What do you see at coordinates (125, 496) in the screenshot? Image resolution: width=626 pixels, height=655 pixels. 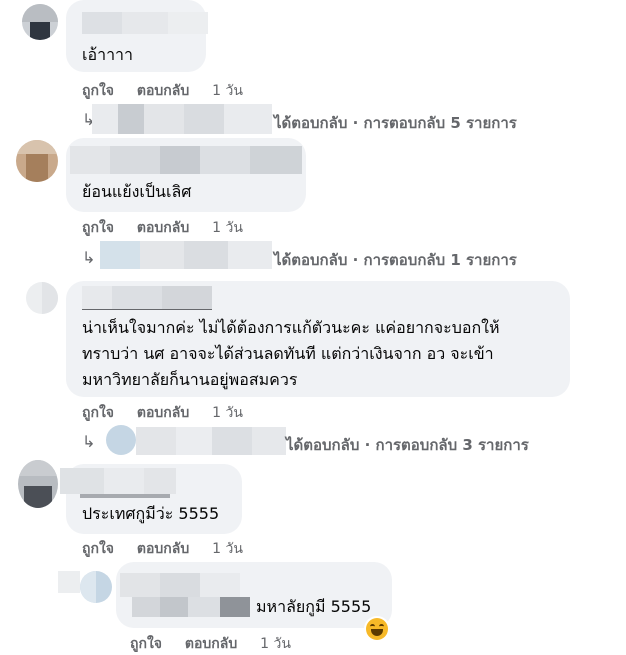 I see `name-overlap-text-fragment` at bounding box center [125, 496].